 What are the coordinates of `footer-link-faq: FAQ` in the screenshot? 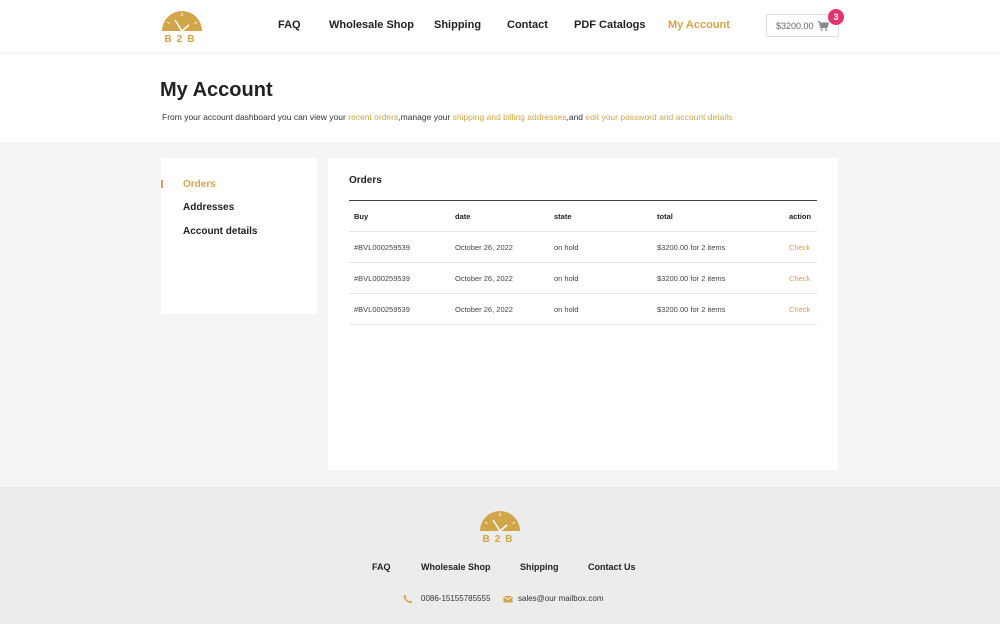 It's located at (381, 567).